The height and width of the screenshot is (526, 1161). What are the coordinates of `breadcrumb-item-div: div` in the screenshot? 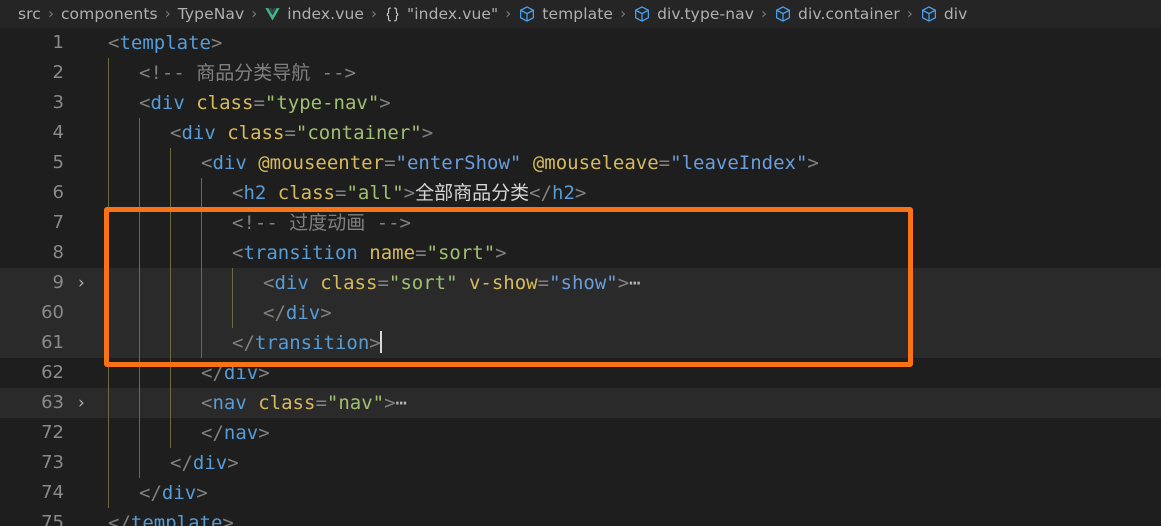 It's located at (944, 14).